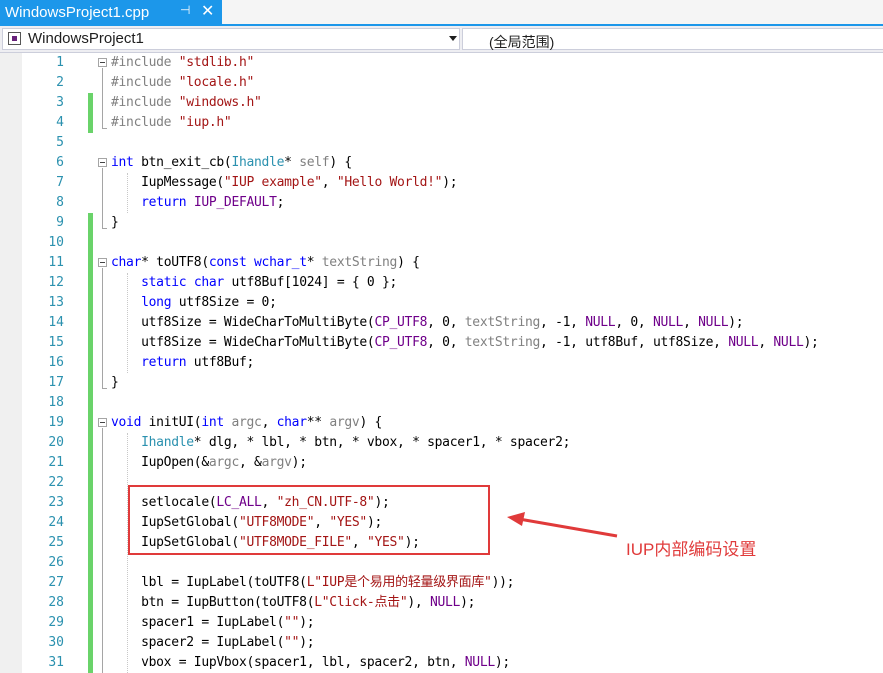  What do you see at coordinates (60, 102) in the screenshot?
I see `line-number: 3` at bounding box center [60, 102].